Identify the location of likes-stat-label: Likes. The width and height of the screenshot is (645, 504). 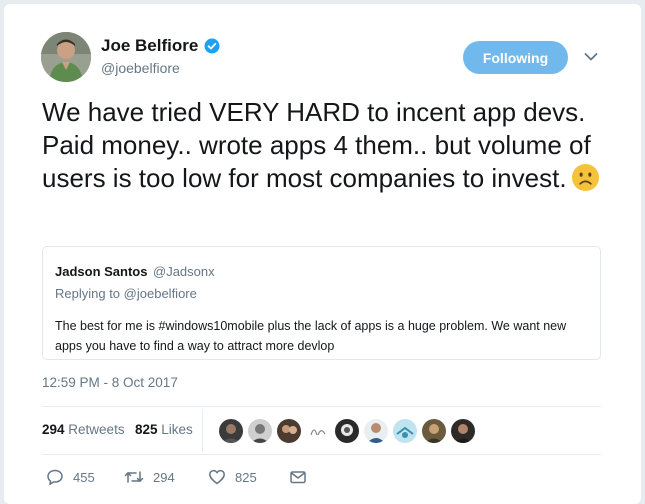
(177, 429).